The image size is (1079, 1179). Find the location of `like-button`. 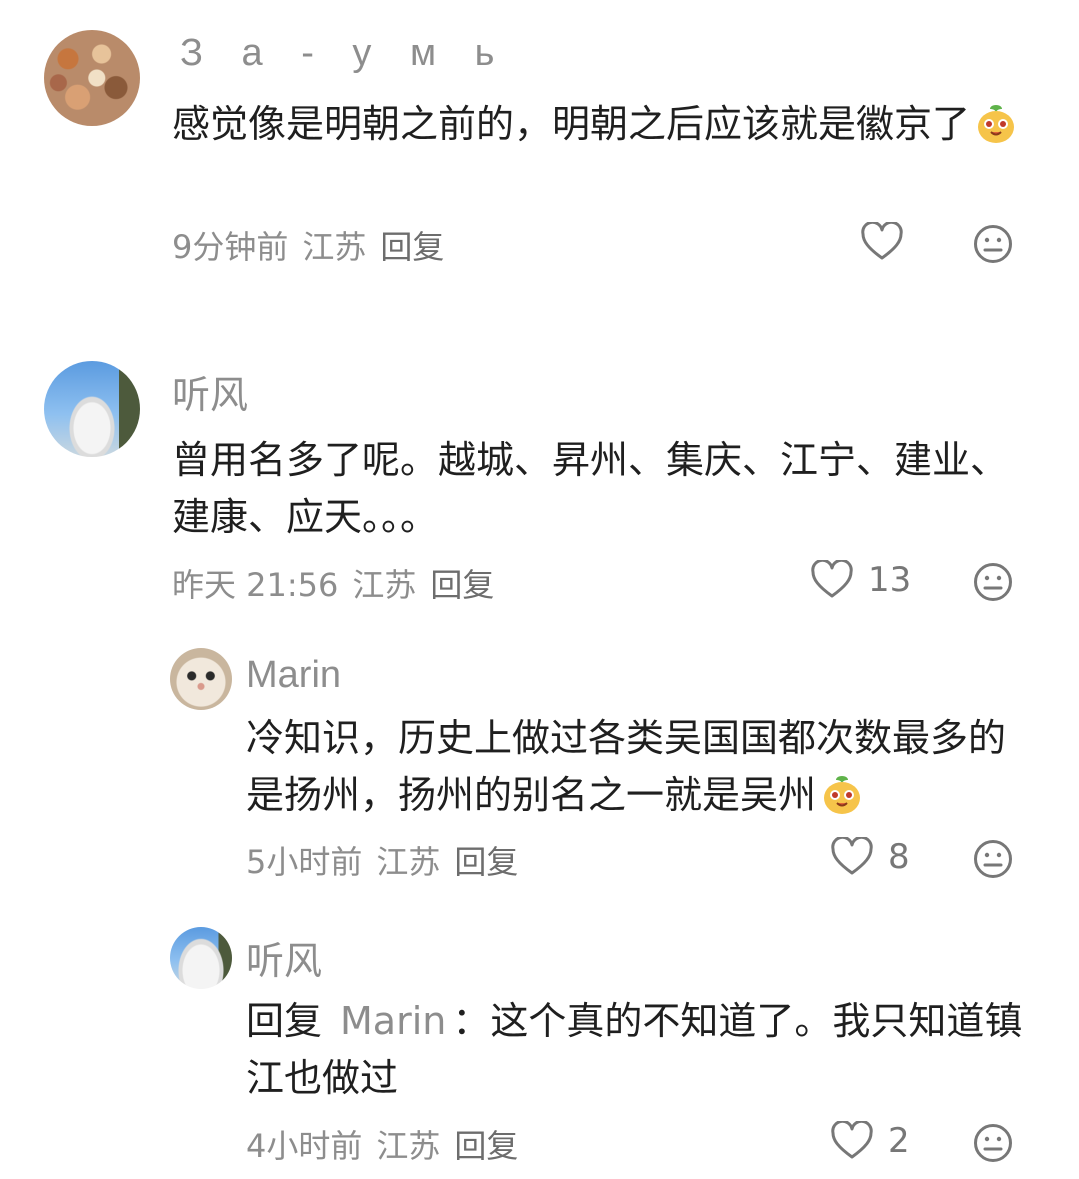

like-button is located at coordinates (889, 242).